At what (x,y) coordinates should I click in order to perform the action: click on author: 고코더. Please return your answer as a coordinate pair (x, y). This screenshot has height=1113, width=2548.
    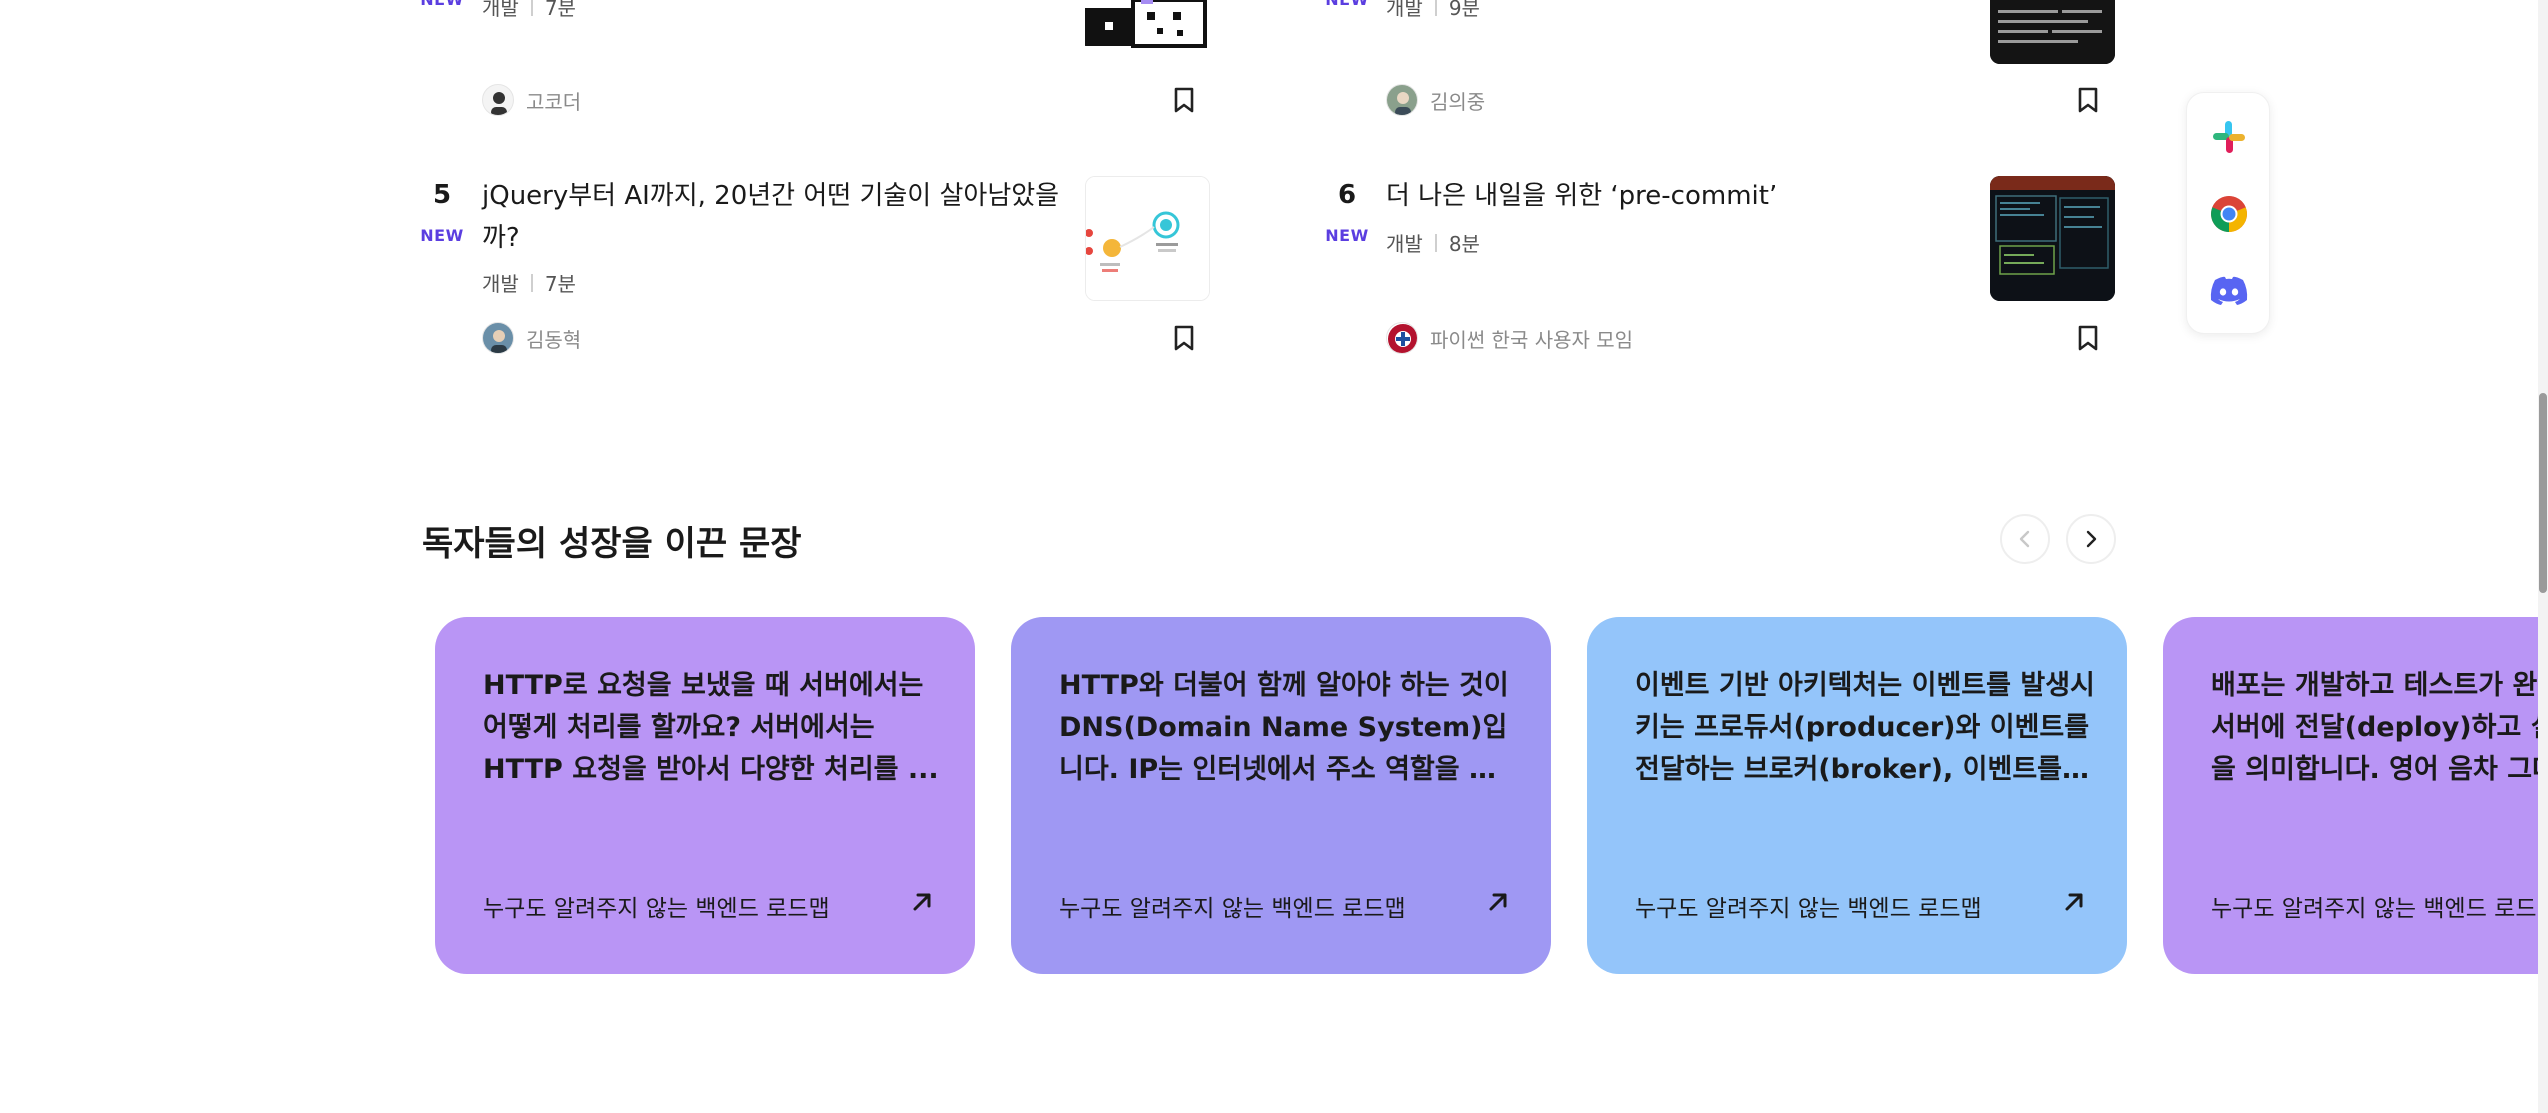
    Looking at the image, I should click on (531, 100).